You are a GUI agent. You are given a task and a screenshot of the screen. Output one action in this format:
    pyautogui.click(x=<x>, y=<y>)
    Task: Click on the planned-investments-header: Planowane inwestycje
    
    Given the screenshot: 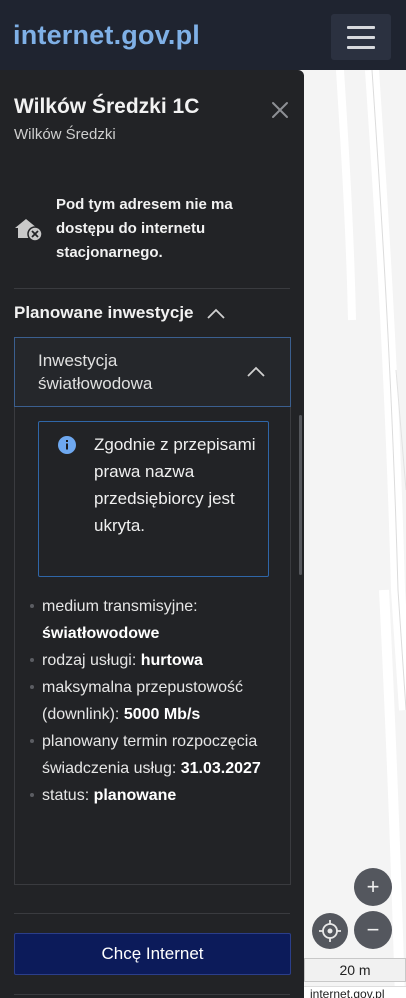 What is the action you would take?
    pyautogui.click(x=104, y=313)
    